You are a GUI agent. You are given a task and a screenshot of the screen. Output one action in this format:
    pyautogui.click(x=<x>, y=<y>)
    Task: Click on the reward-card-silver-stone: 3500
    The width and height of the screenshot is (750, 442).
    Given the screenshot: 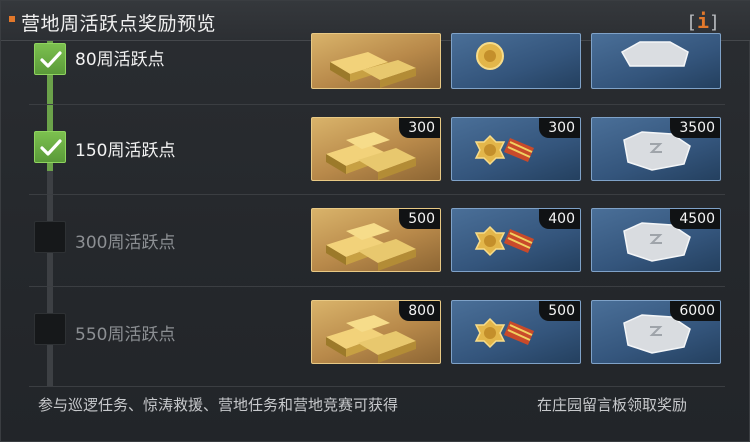 What is the action you would take?
    pyautogui.click(x=656, y=149)
    